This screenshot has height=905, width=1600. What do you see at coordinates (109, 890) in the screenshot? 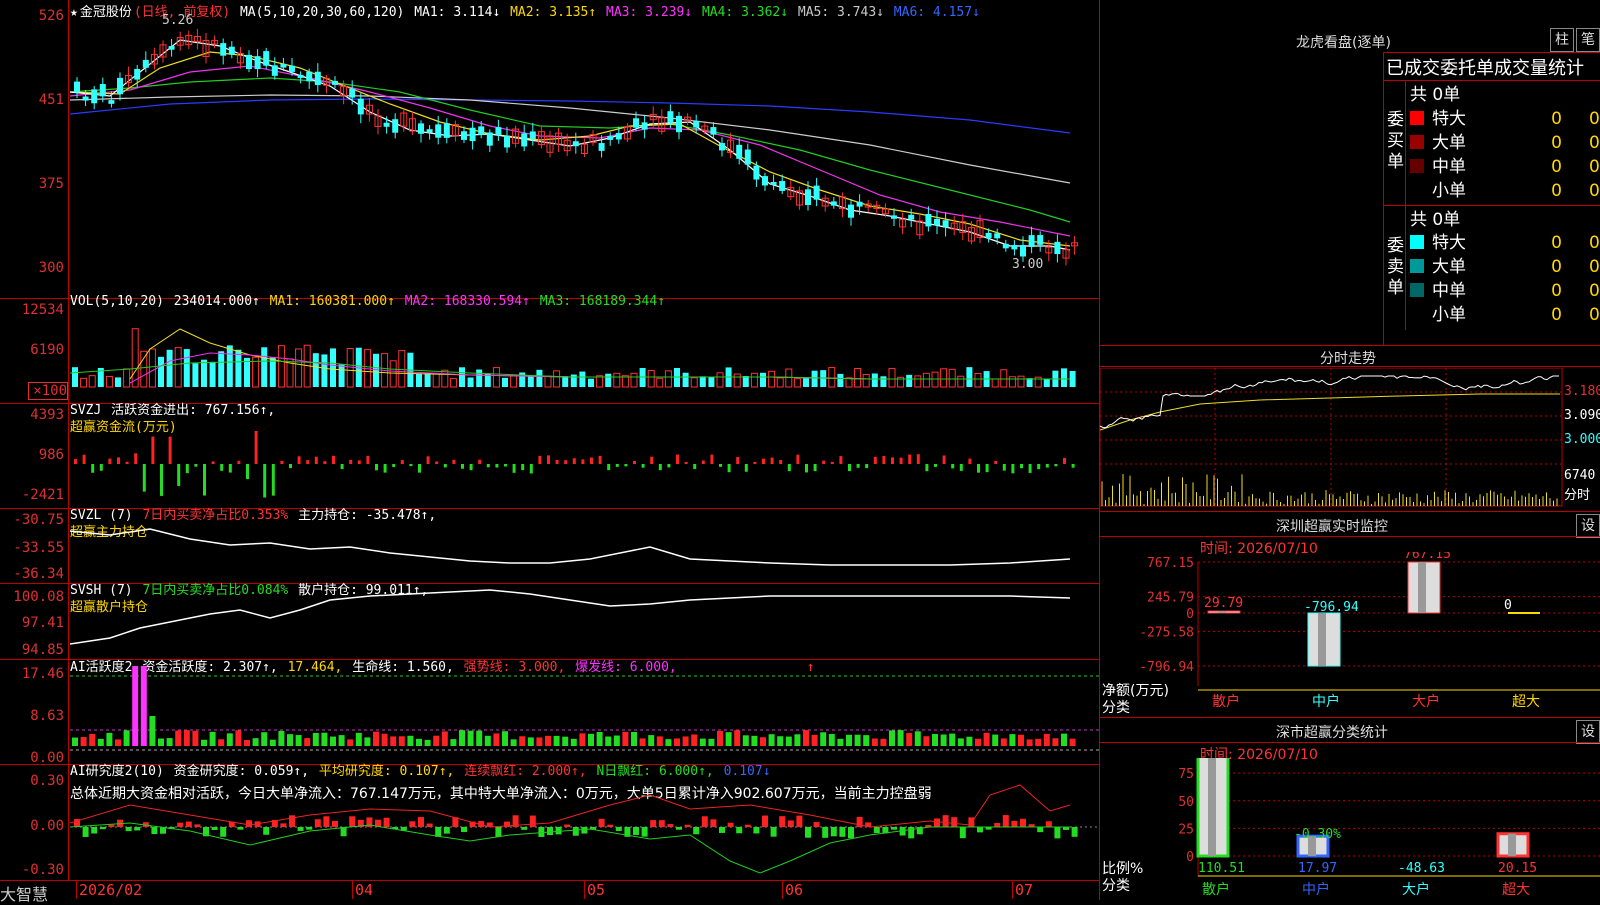
I see `date-label: 2026/02` at bounding box center [109, 890].